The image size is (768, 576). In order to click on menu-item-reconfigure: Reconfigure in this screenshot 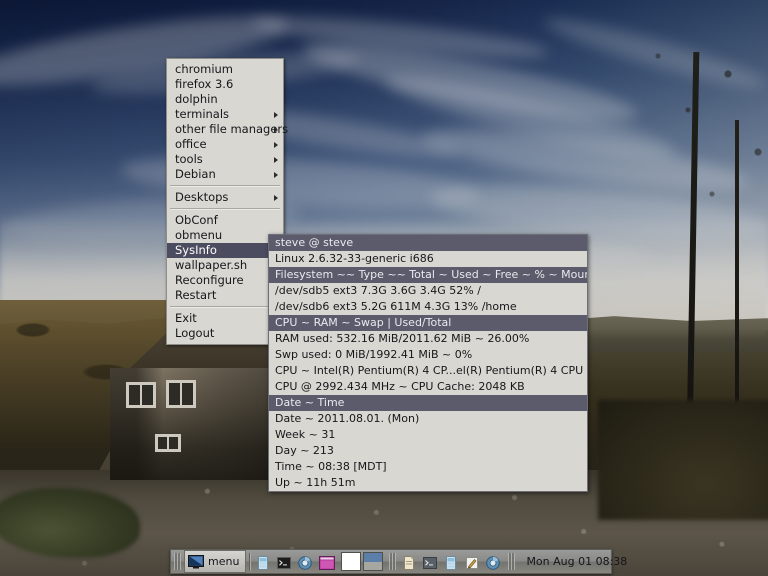, I will do `click(225, 280)`.